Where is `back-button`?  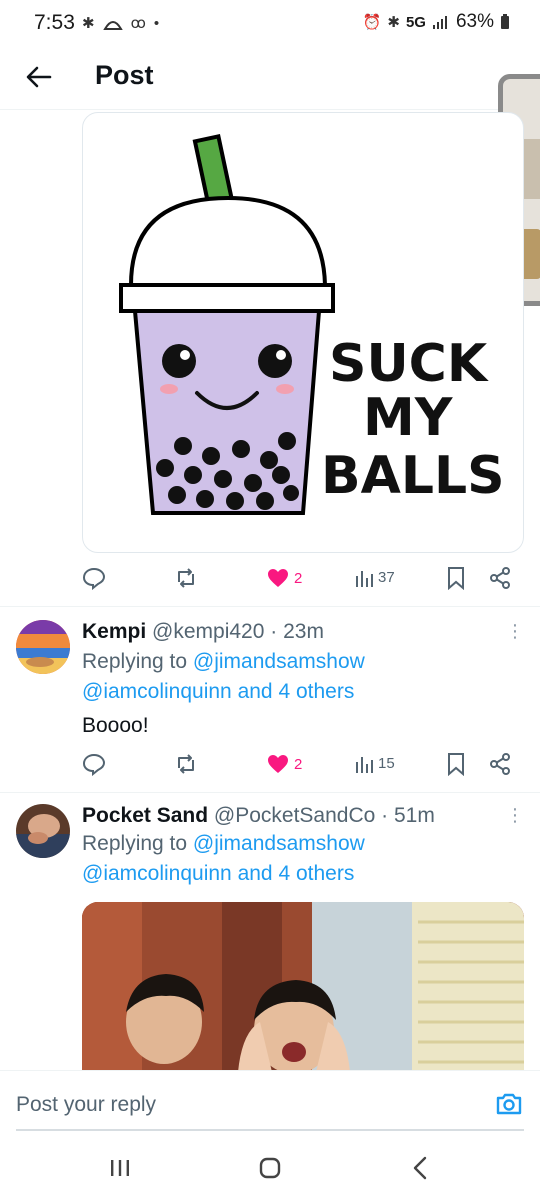 back-button is located at coordinates (39, 77).